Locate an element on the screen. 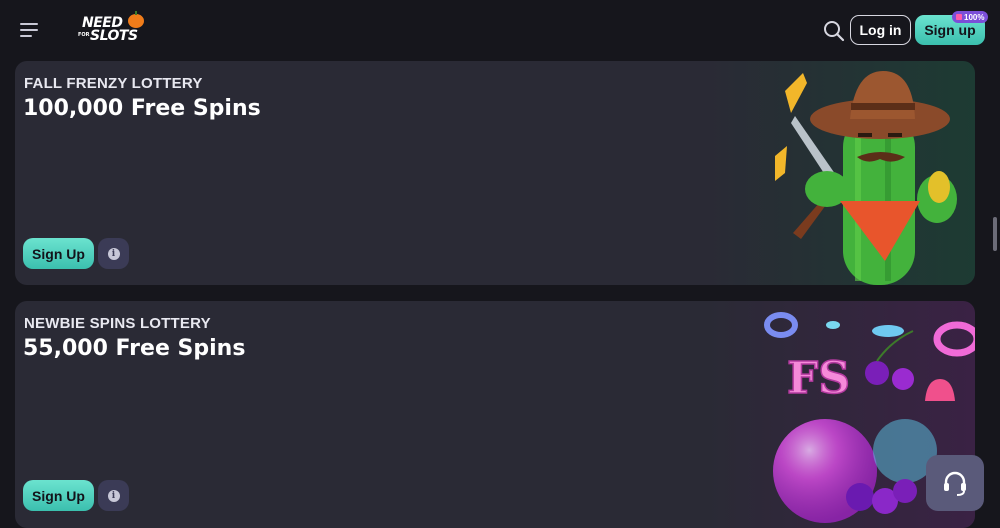  logo-line-slots: SLOTS is located at coordinates (114, 36).